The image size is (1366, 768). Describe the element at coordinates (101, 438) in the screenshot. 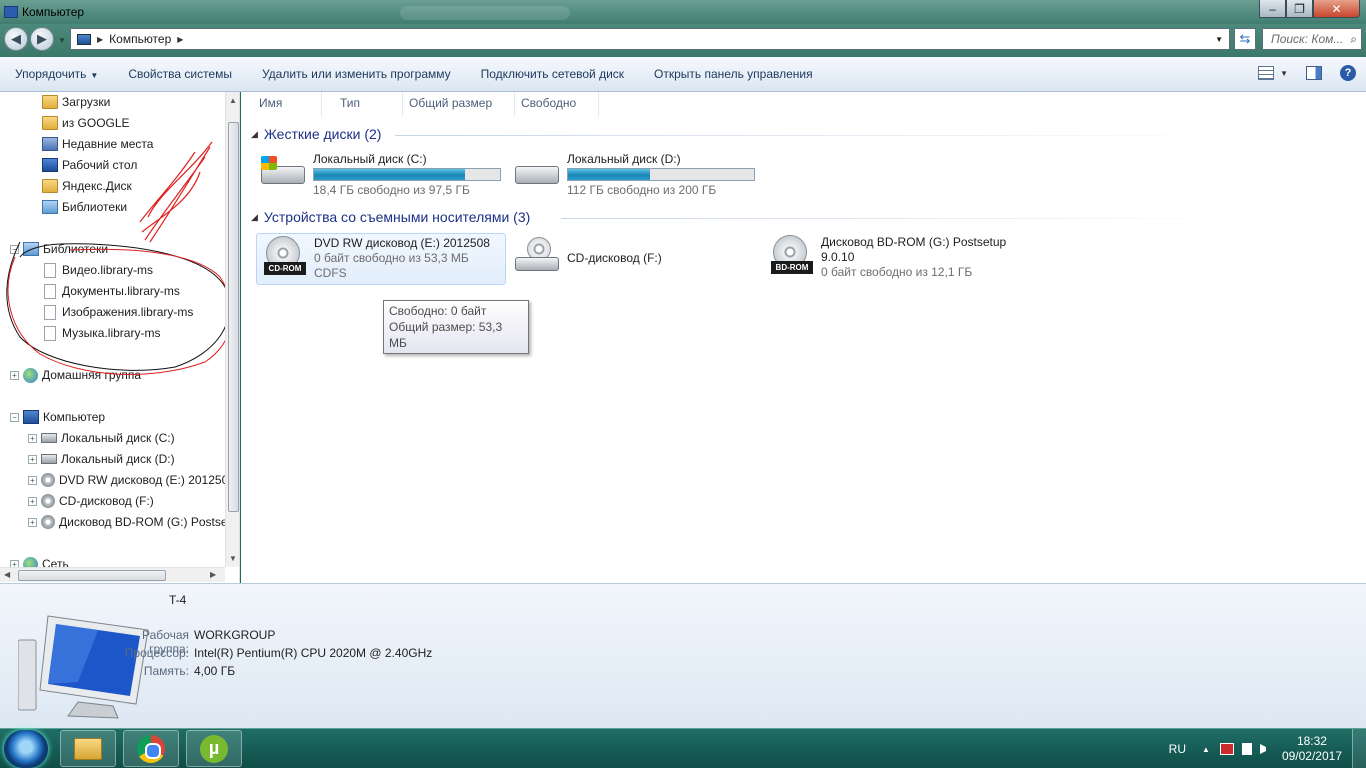

I see `nav-item-drive-c: + Локальный диск (C:)` at that location.